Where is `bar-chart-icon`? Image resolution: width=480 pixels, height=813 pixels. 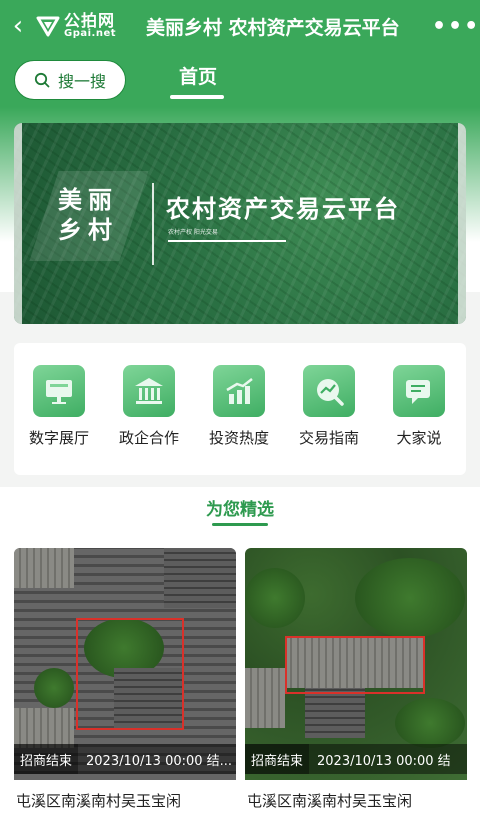 bar-chart-icon is located at coordinates (239, 391).